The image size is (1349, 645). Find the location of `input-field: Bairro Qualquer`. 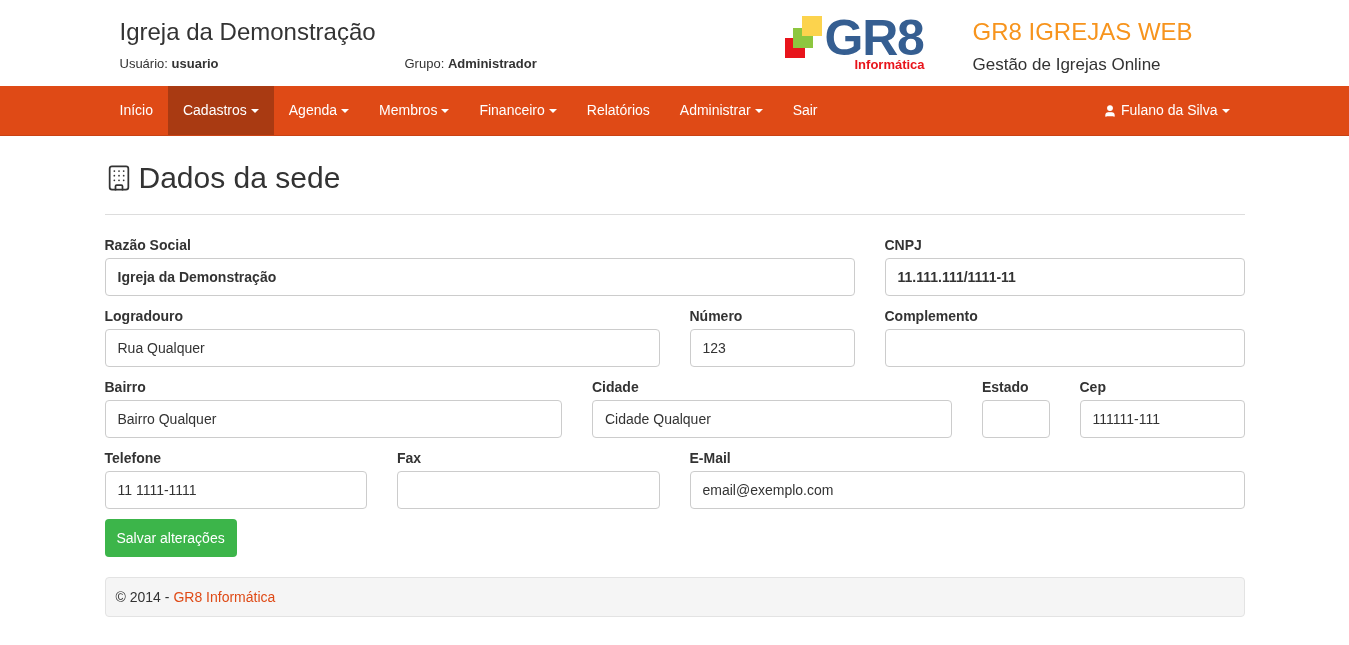

input-field: Bairro Qualquer is located at coordinates (333, 419).